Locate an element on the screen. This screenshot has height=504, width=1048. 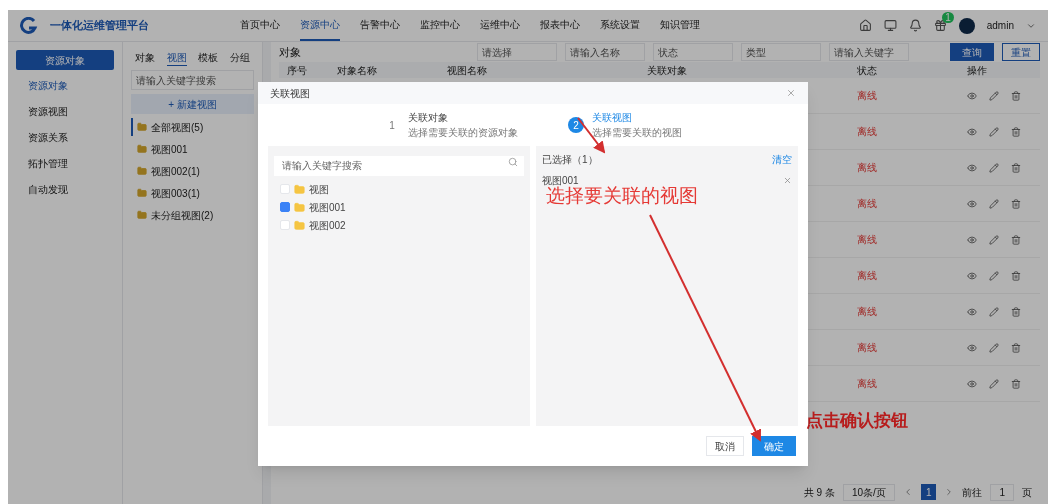
search-field: 请输入关键字搜索 is located at coordinates (192, 80).